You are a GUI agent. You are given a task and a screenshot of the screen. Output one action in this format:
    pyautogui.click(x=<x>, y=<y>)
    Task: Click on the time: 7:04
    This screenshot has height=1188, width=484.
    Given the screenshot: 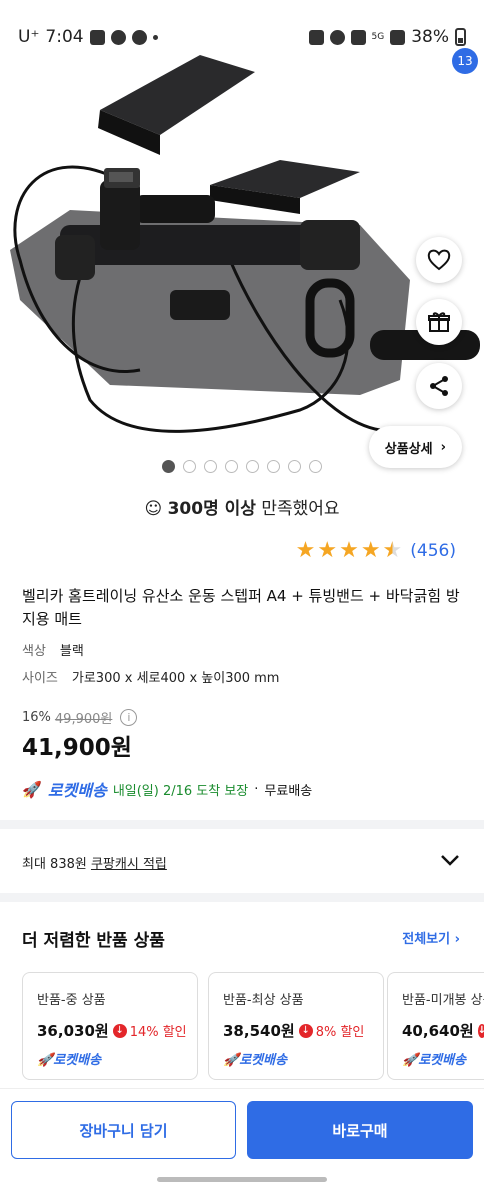 What is the action you would take?
    pyautogui.click(x=64, y=37)
    